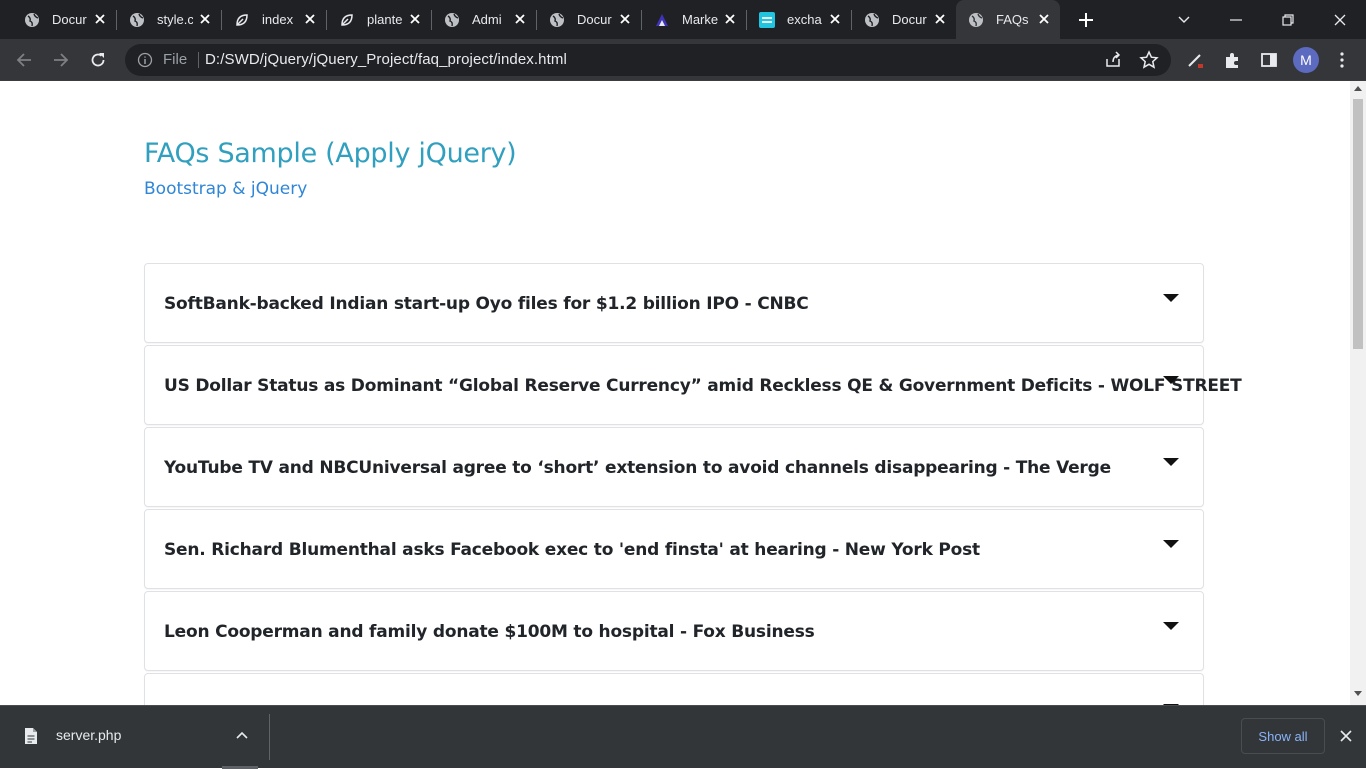  I want to click on reload-icon, so click(98, 60).